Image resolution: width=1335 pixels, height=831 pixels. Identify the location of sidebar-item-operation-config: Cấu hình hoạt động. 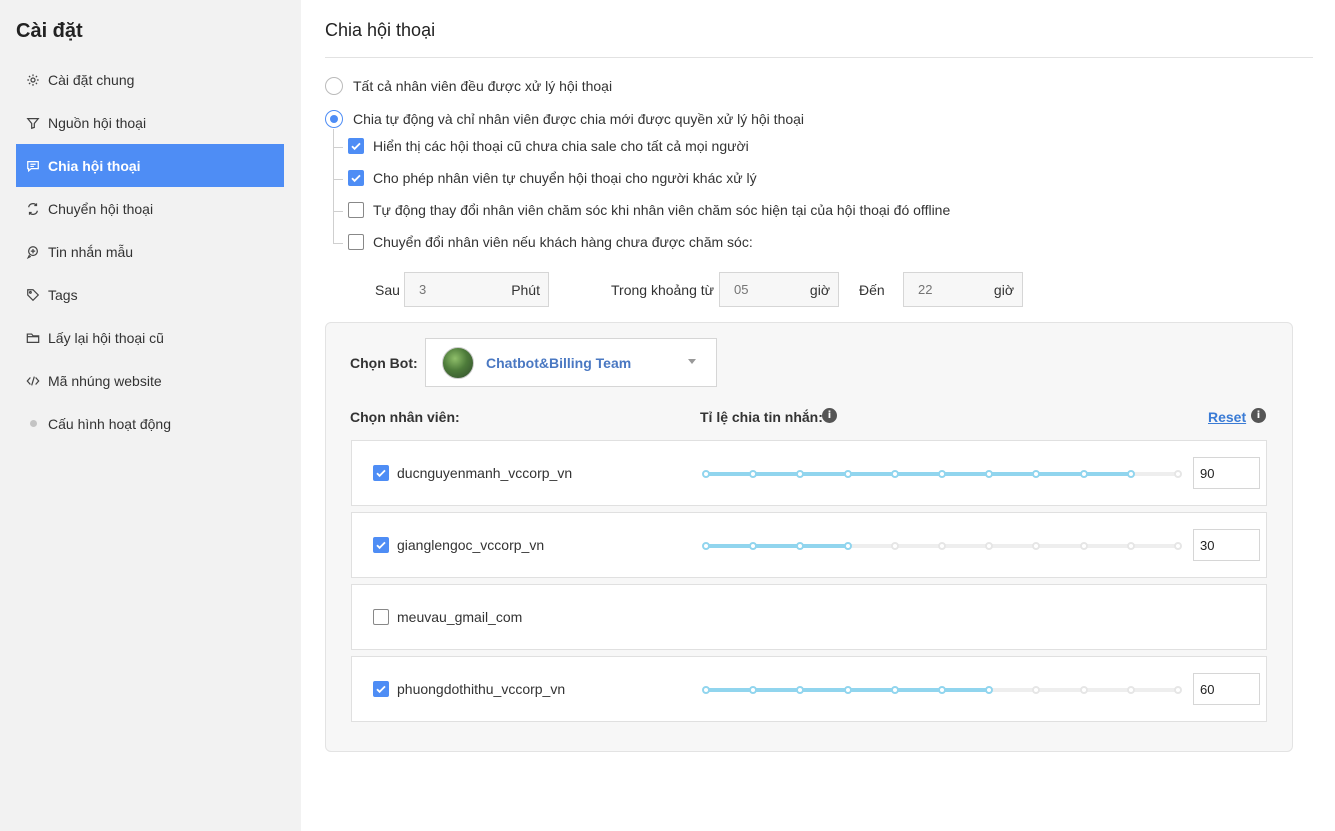
(150, 423).